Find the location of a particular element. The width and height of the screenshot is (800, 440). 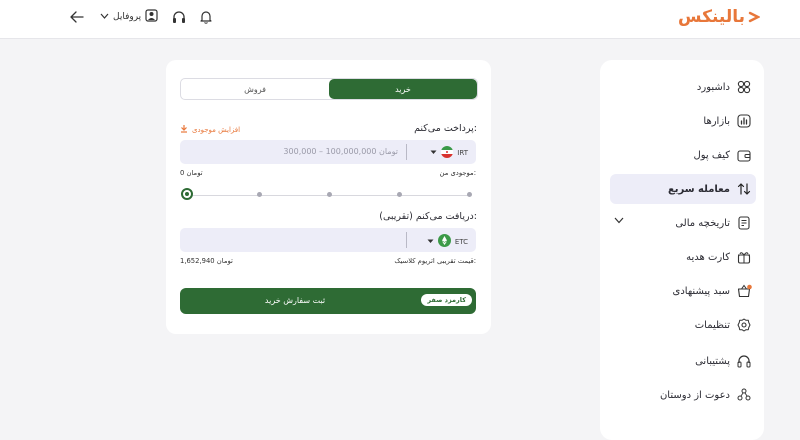

profile-menu: پروفایل is located at coordinates (128, 17).